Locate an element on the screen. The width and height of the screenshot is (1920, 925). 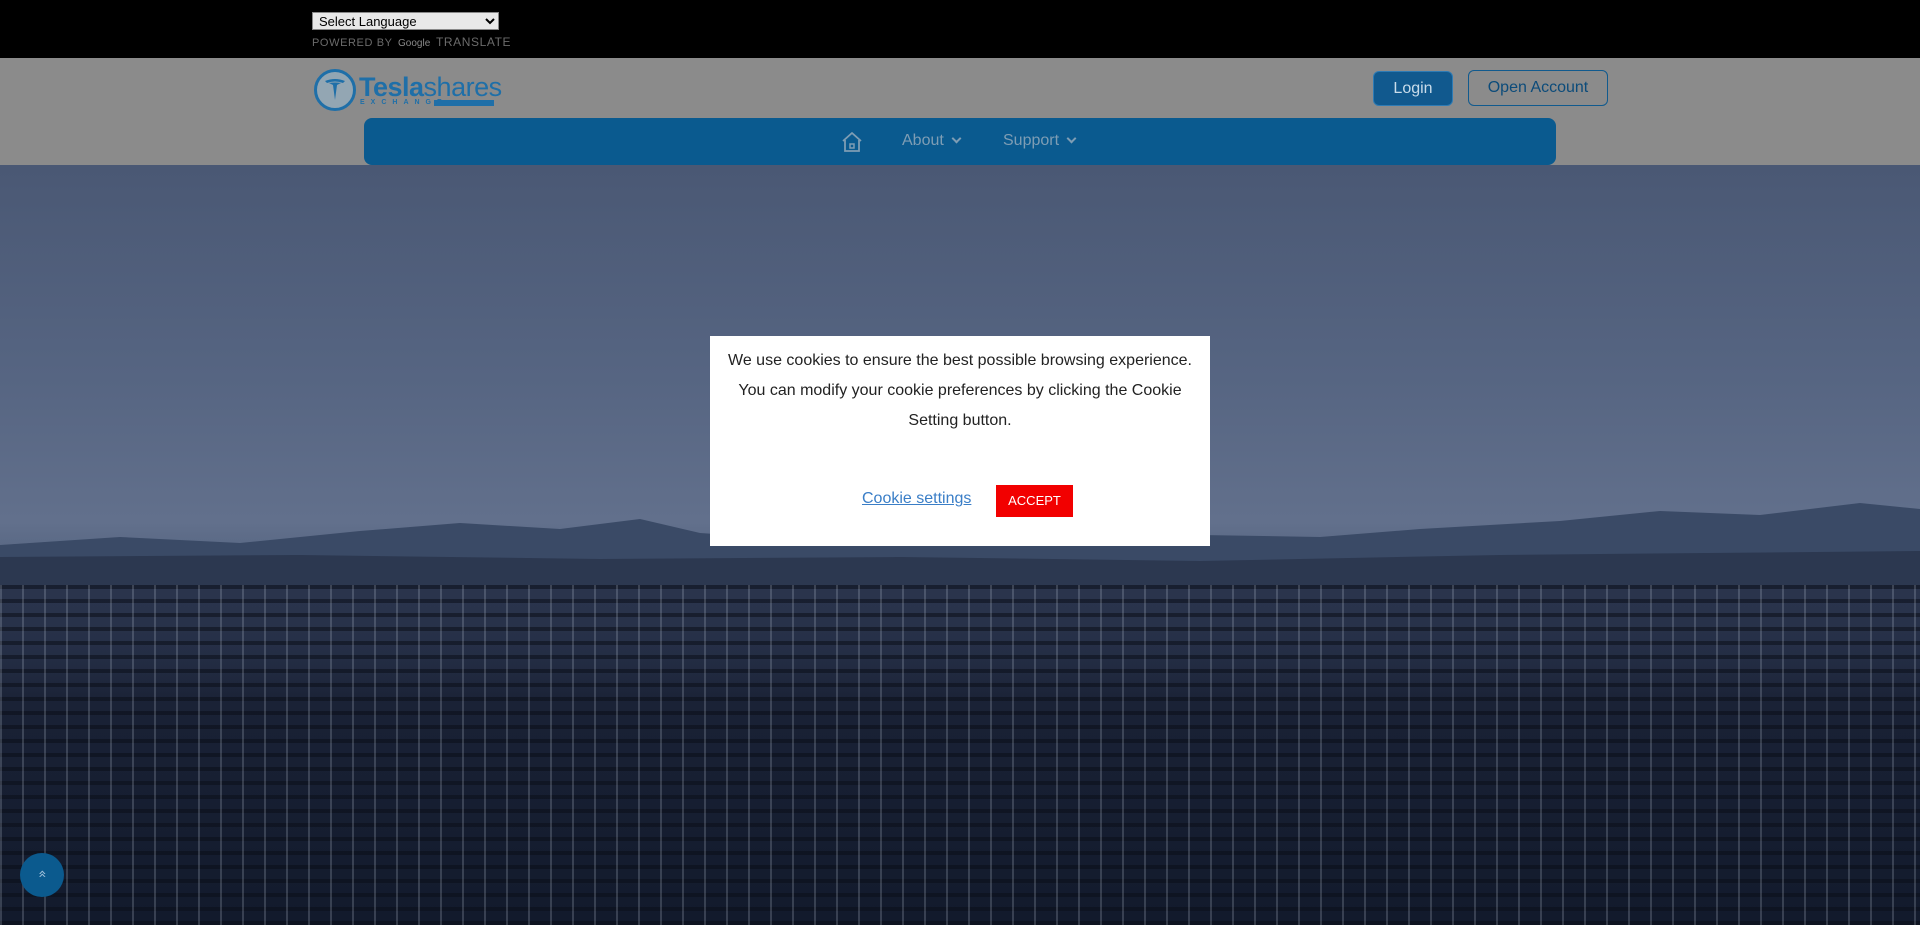
double-chevron-up-icon: » is located at coordinates (41, 874).